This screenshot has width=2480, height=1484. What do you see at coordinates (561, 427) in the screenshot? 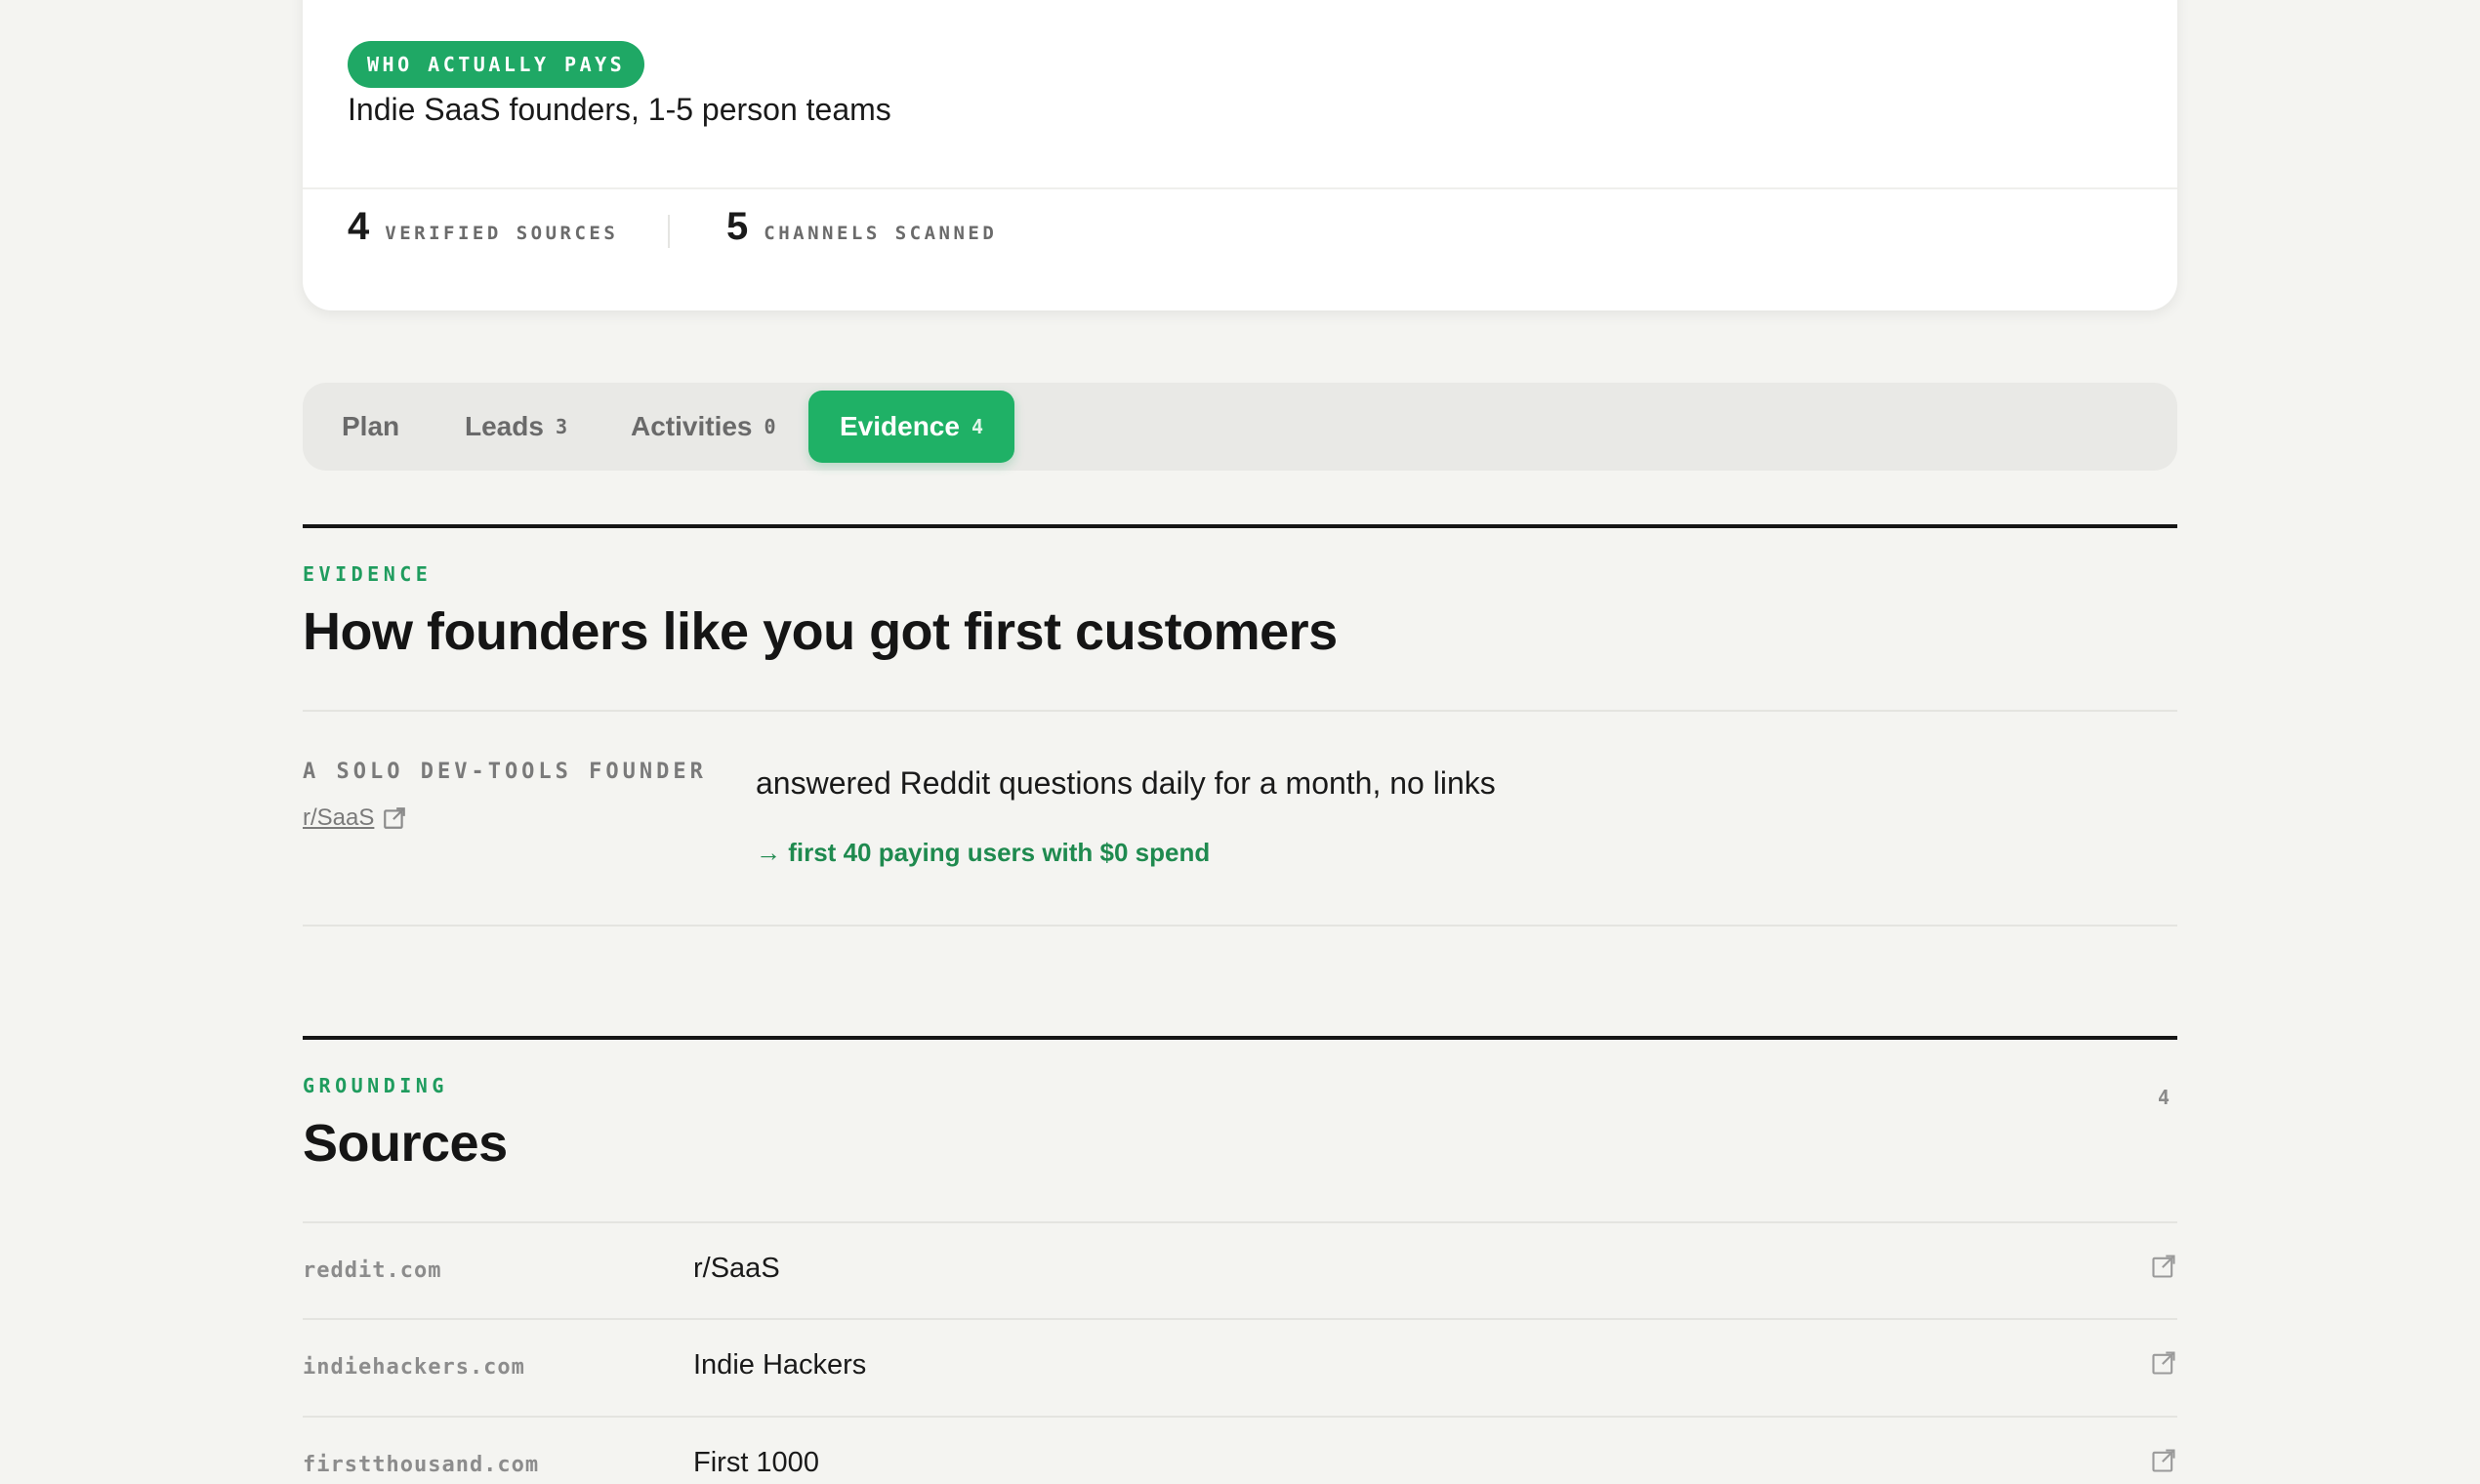
I see `tab-count: 3` at bounding box center [561, 427].